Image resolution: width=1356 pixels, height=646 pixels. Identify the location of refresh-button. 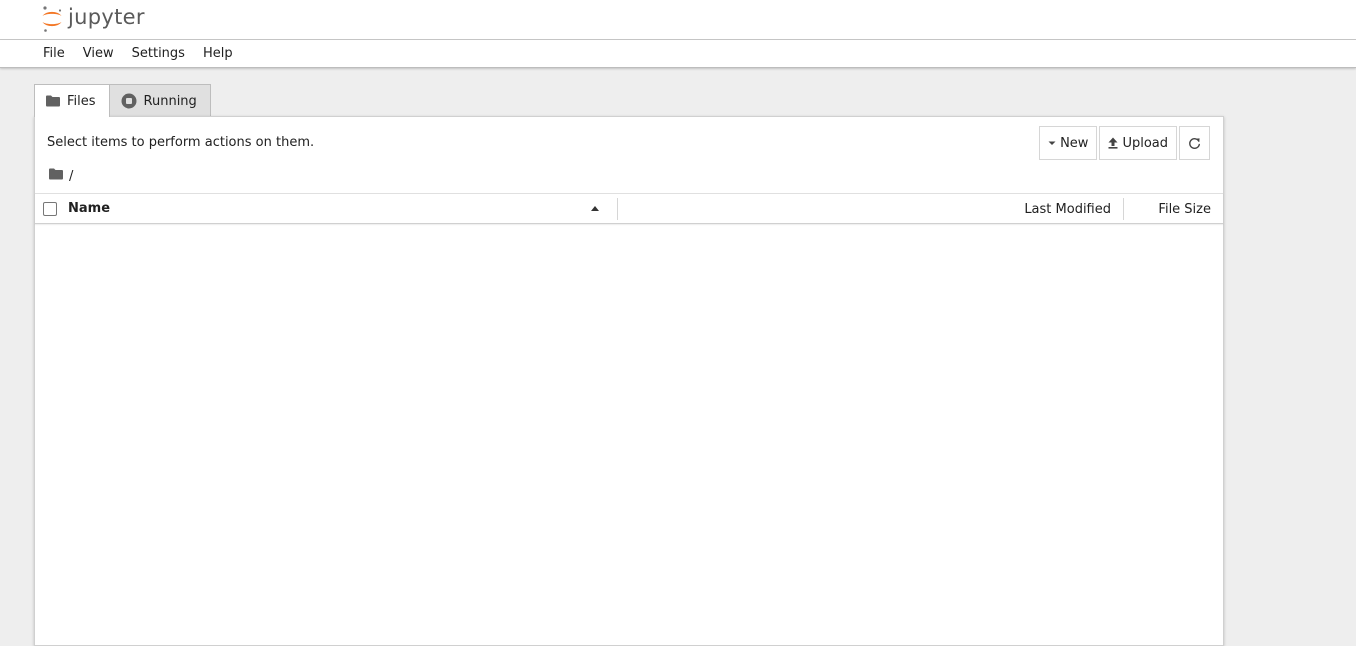
(1194, 143).